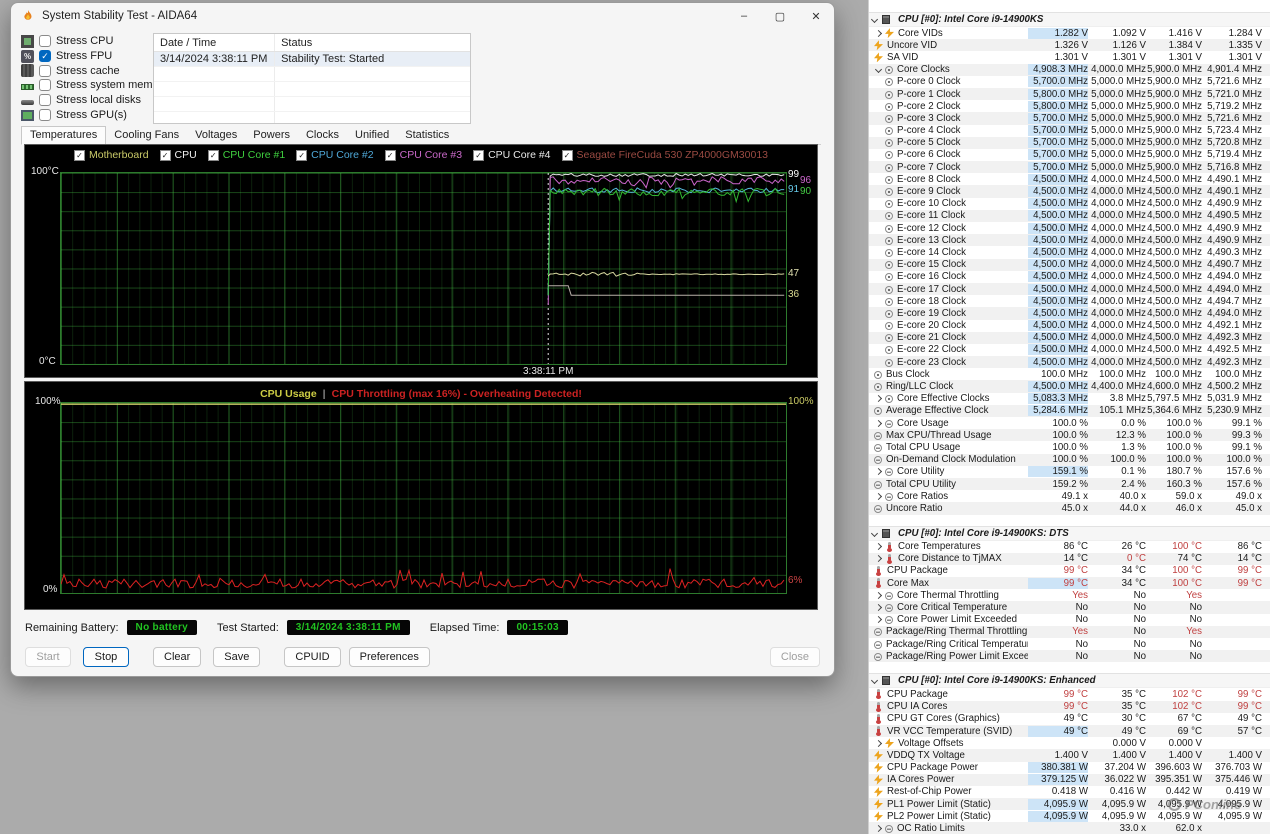 The height and width of the screenshot is (834, 1270). What do you see at coordinates (372, 42) in the screenshot?
I see `log-column-status: Status` at bounding box center [372, 42].